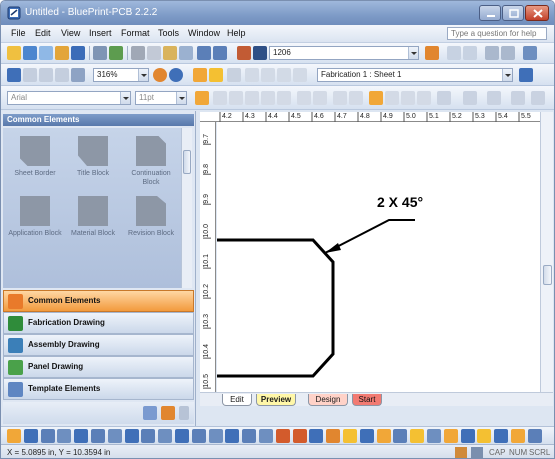  I want to click on orange-tool-icon, so click(432, 53).